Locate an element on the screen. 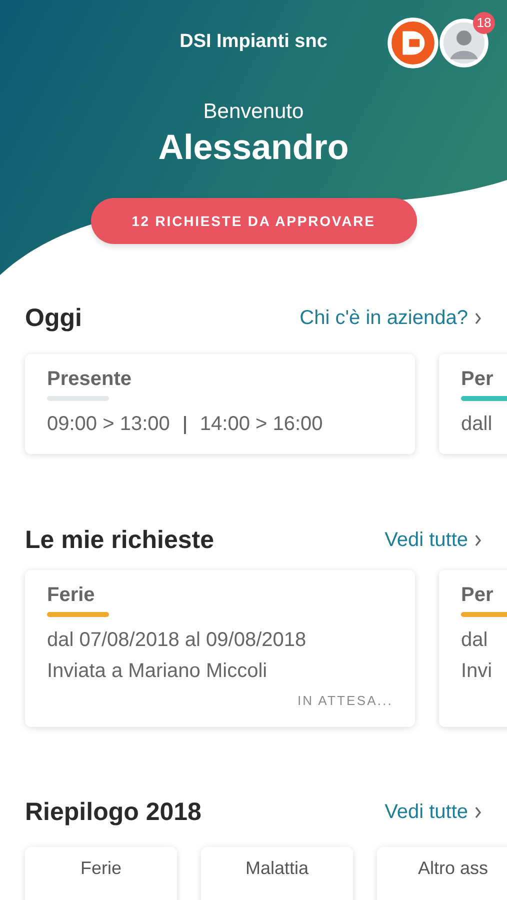 This screenshot has height=900, width=507. card-title: Malattia is located at coordinates (277, 869).